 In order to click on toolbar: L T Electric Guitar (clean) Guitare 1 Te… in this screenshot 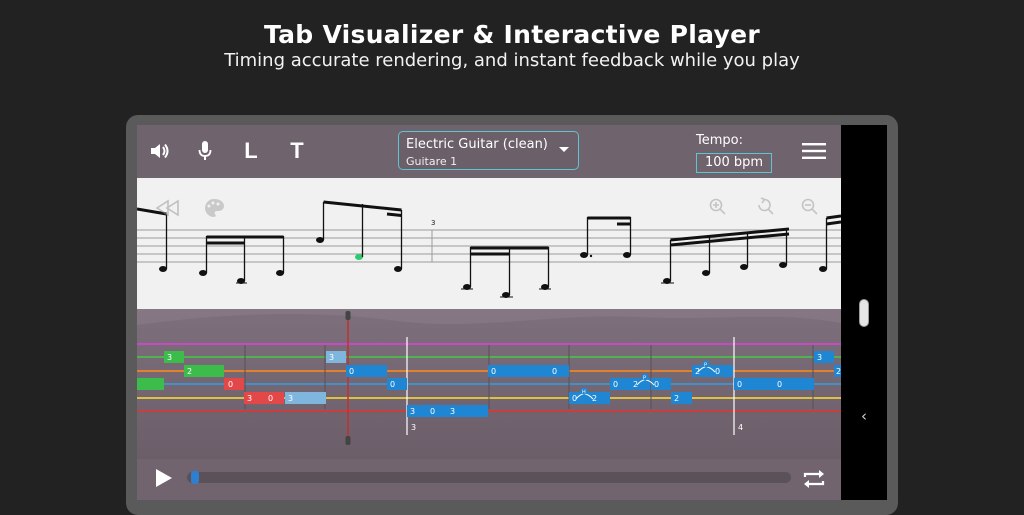, I will do `click(489, 151)`.